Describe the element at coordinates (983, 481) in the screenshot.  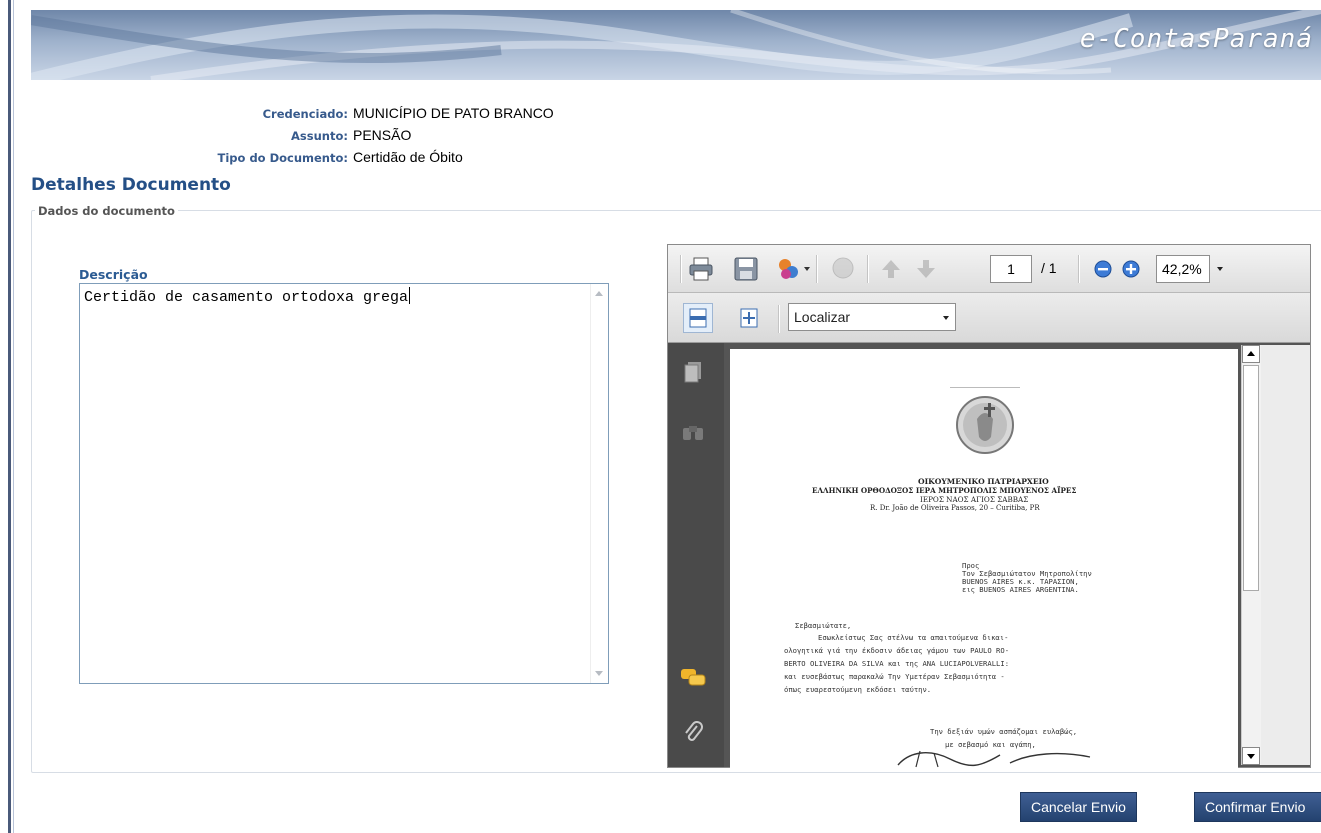
I see `doc-heading-1: ΟΙΚΟΥΜΕΝΙΚΟ ΠΑΤΡΙΑΡΧΕΙΟ` at that location.